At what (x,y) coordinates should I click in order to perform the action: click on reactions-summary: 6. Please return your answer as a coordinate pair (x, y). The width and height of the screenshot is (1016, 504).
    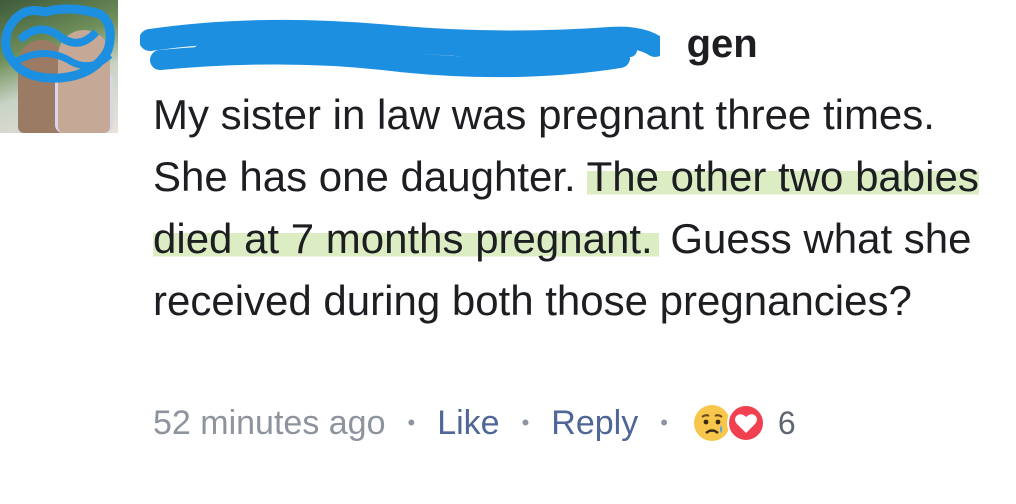
    Looking at the image, I should click on (744, 423).